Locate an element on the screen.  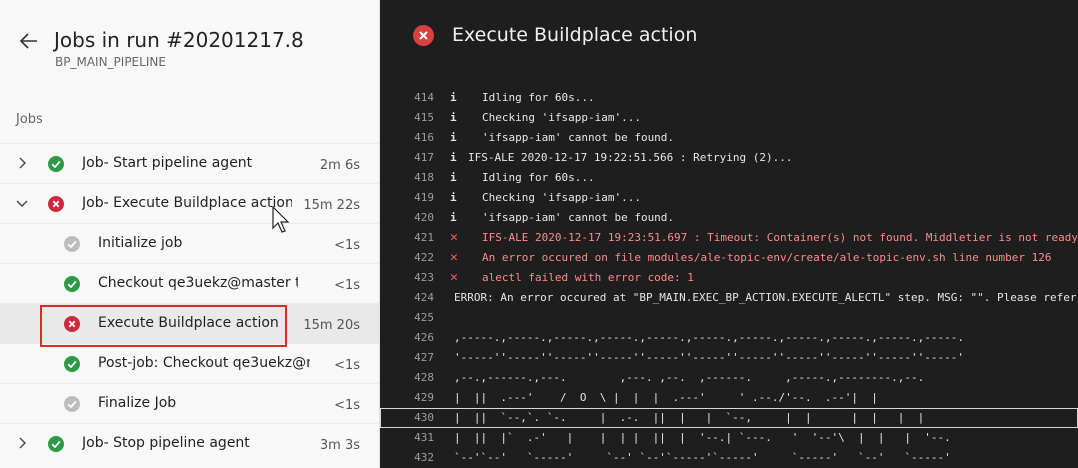
page-title: Jobs in run #20201217.8 is located at coordinates (179, 40).